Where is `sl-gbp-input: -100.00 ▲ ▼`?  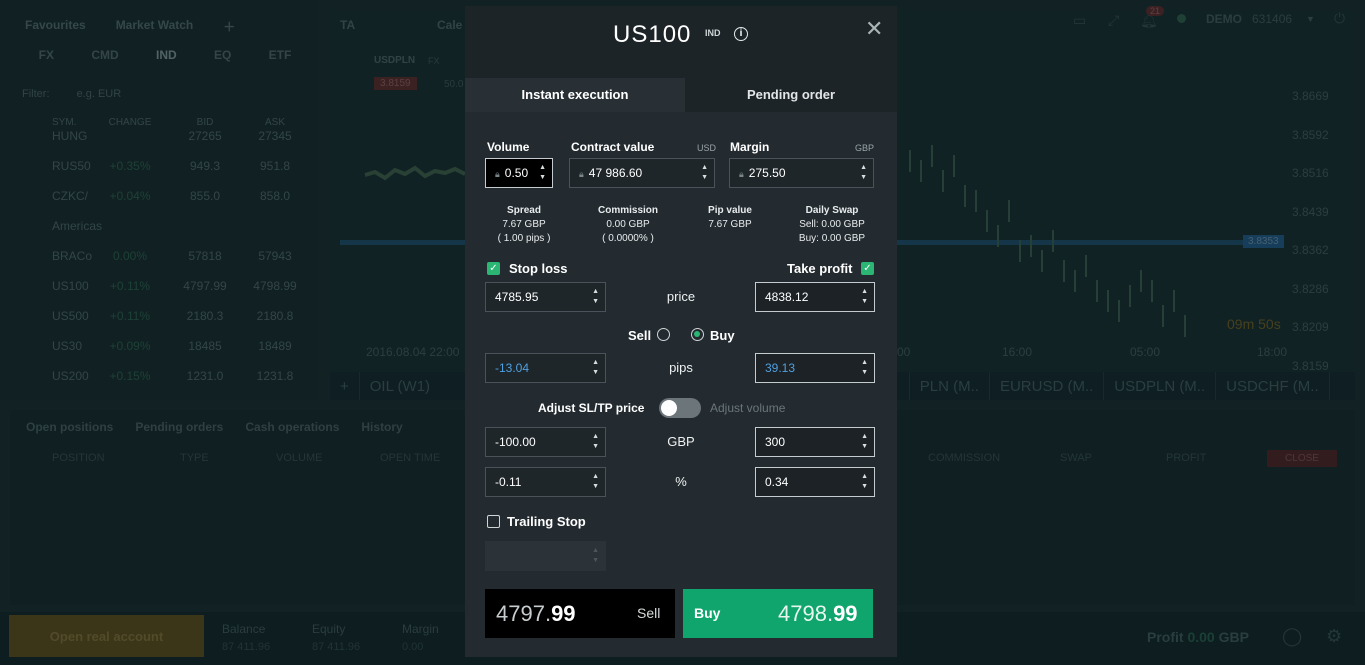 sl-gbp-input: -100.00 ▲ ▼ is located at coordinates (545, 442).